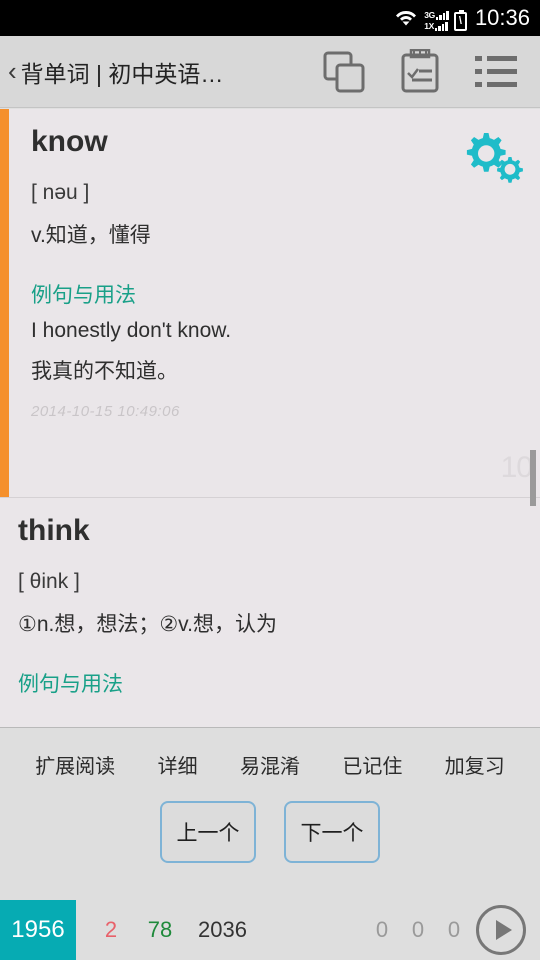  I want to click on status-icons: 3G 1X \, so click(430, 18).